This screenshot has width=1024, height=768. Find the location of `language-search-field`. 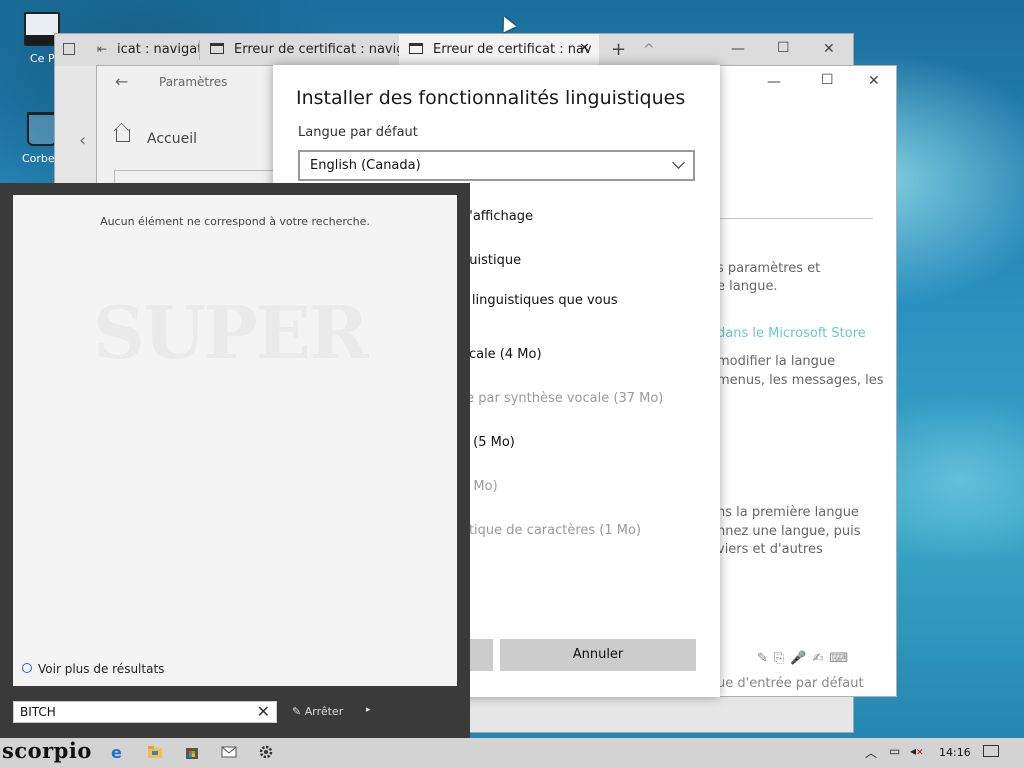

language-search-field is located at coordinates (795, 218).